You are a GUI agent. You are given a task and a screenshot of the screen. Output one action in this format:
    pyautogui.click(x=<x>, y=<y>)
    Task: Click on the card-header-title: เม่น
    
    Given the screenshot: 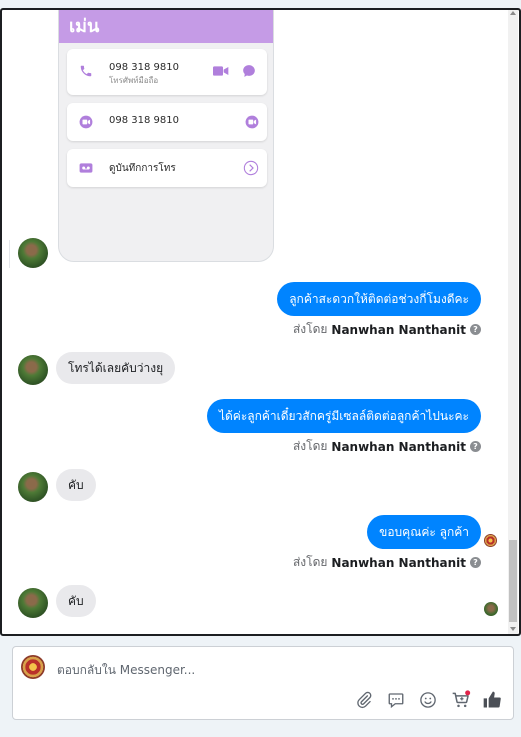 What is the action you would take?
    pyautogui.click(x=84, y=26)
    